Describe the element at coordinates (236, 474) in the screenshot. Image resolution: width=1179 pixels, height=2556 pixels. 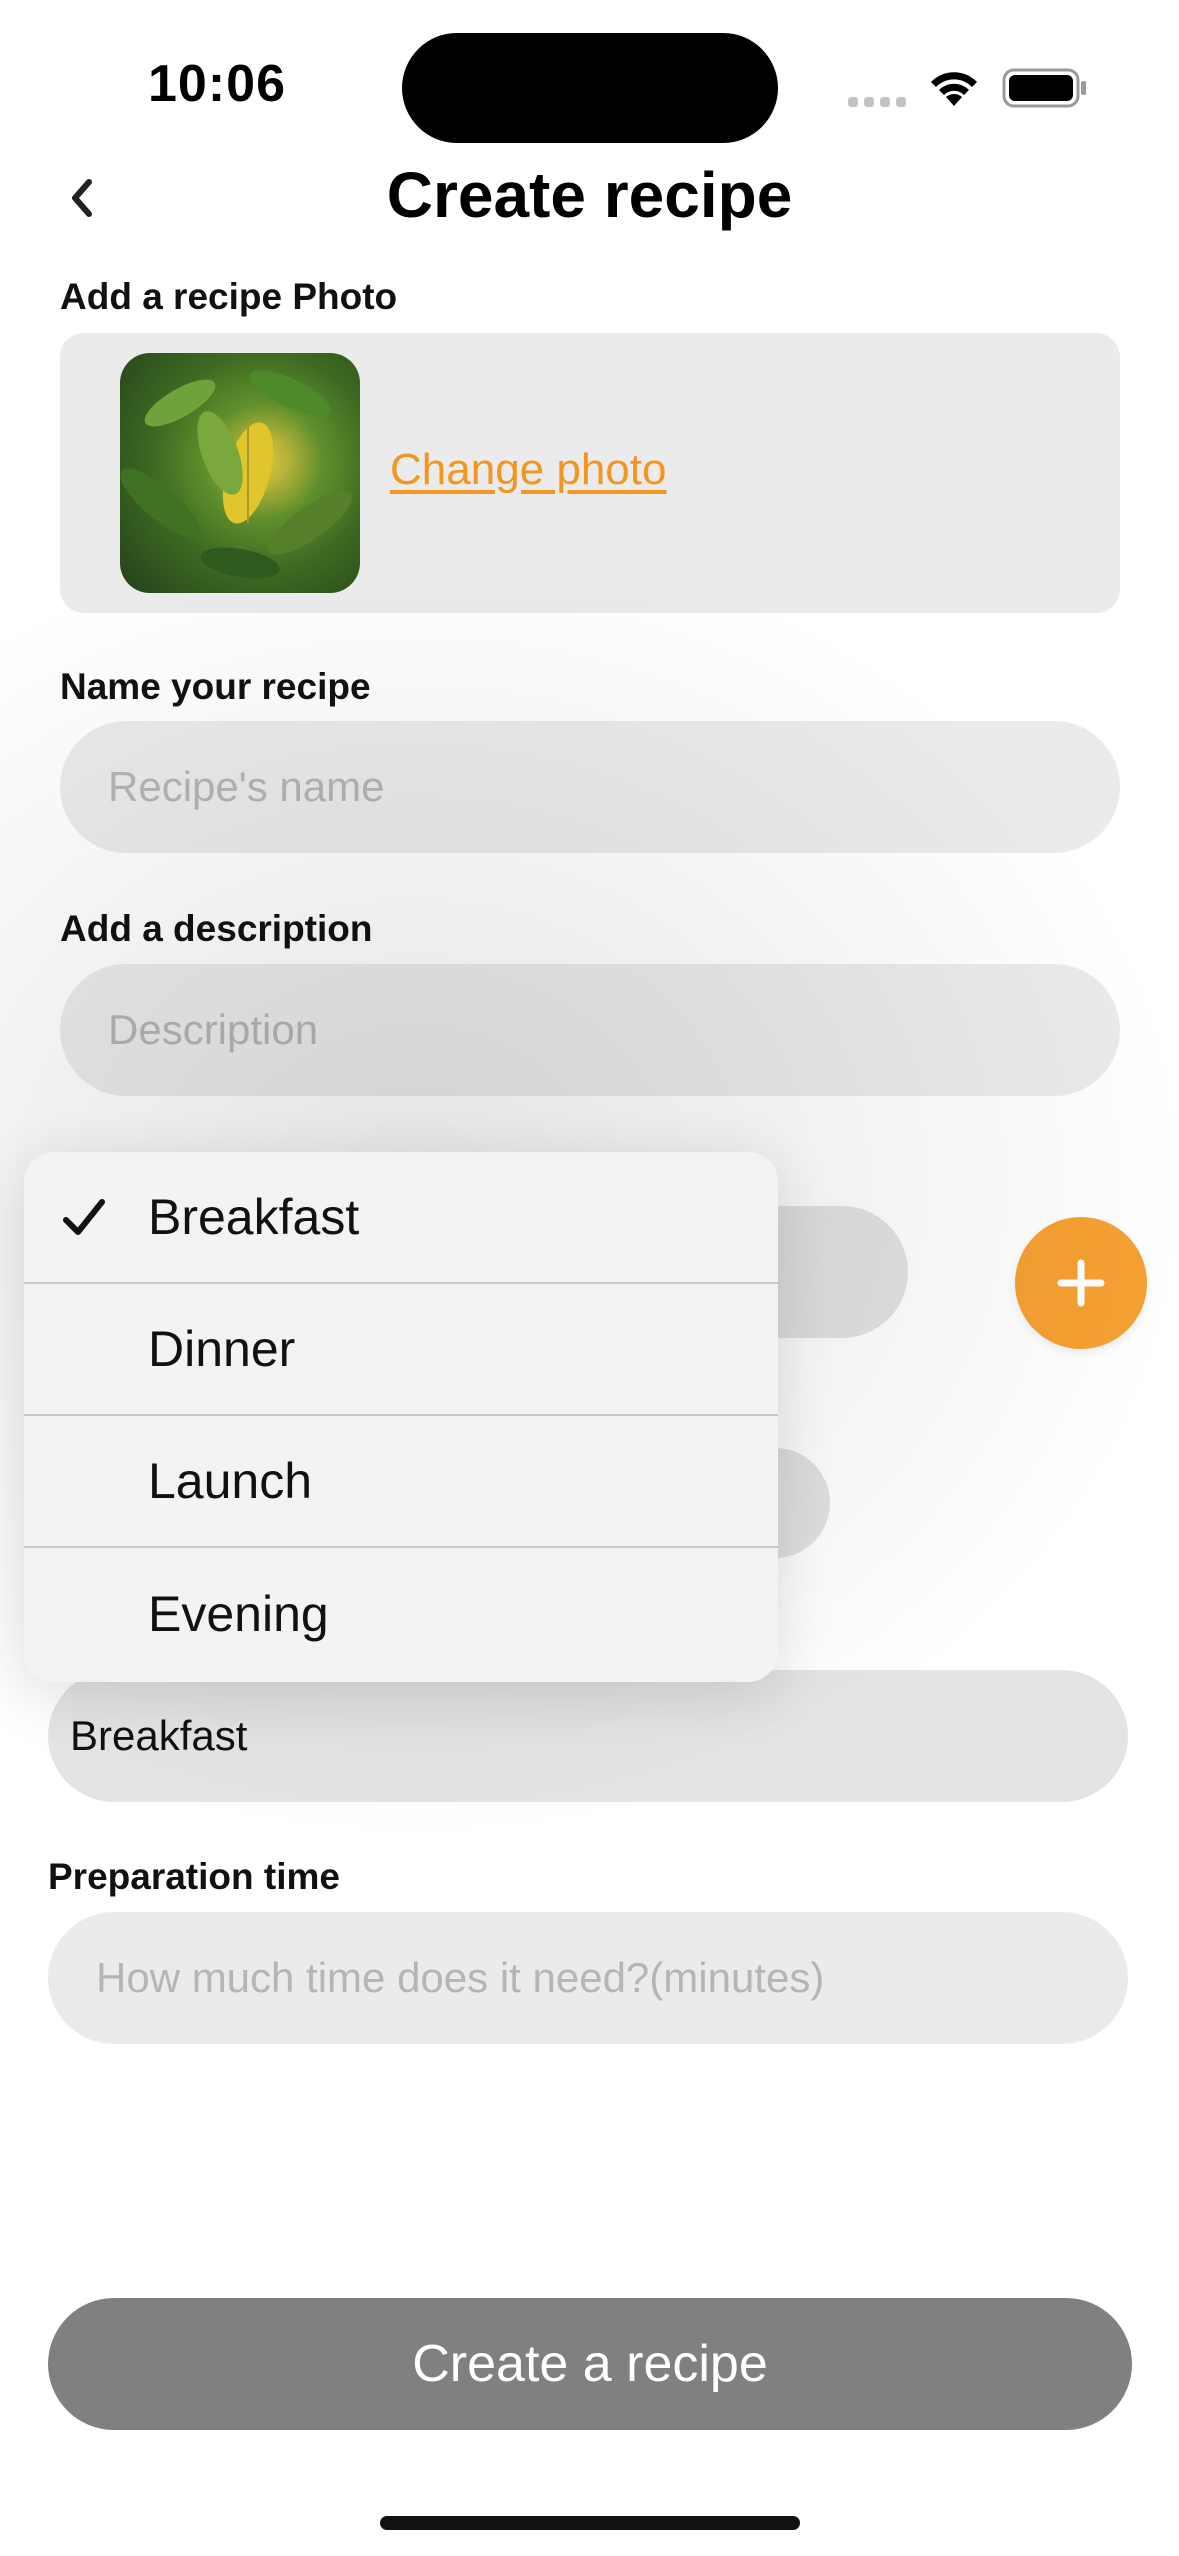
I see `leaf-photo-image` at that location.